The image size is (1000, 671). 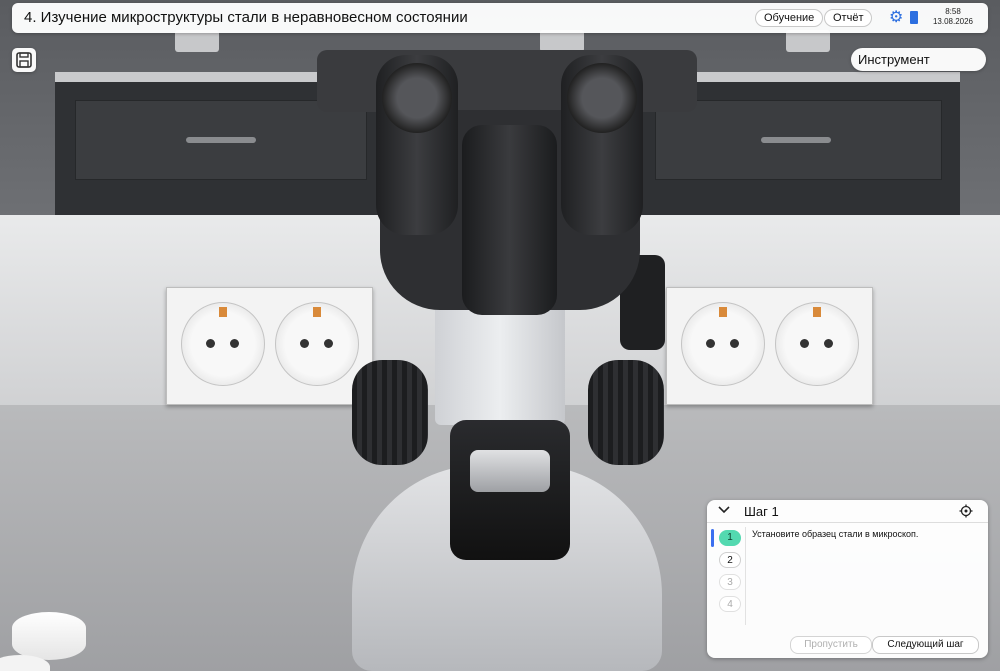 What do you see at coordinates (914, 17) in the screenshot?
I see `book-icon` at bounding box center [914, 17].